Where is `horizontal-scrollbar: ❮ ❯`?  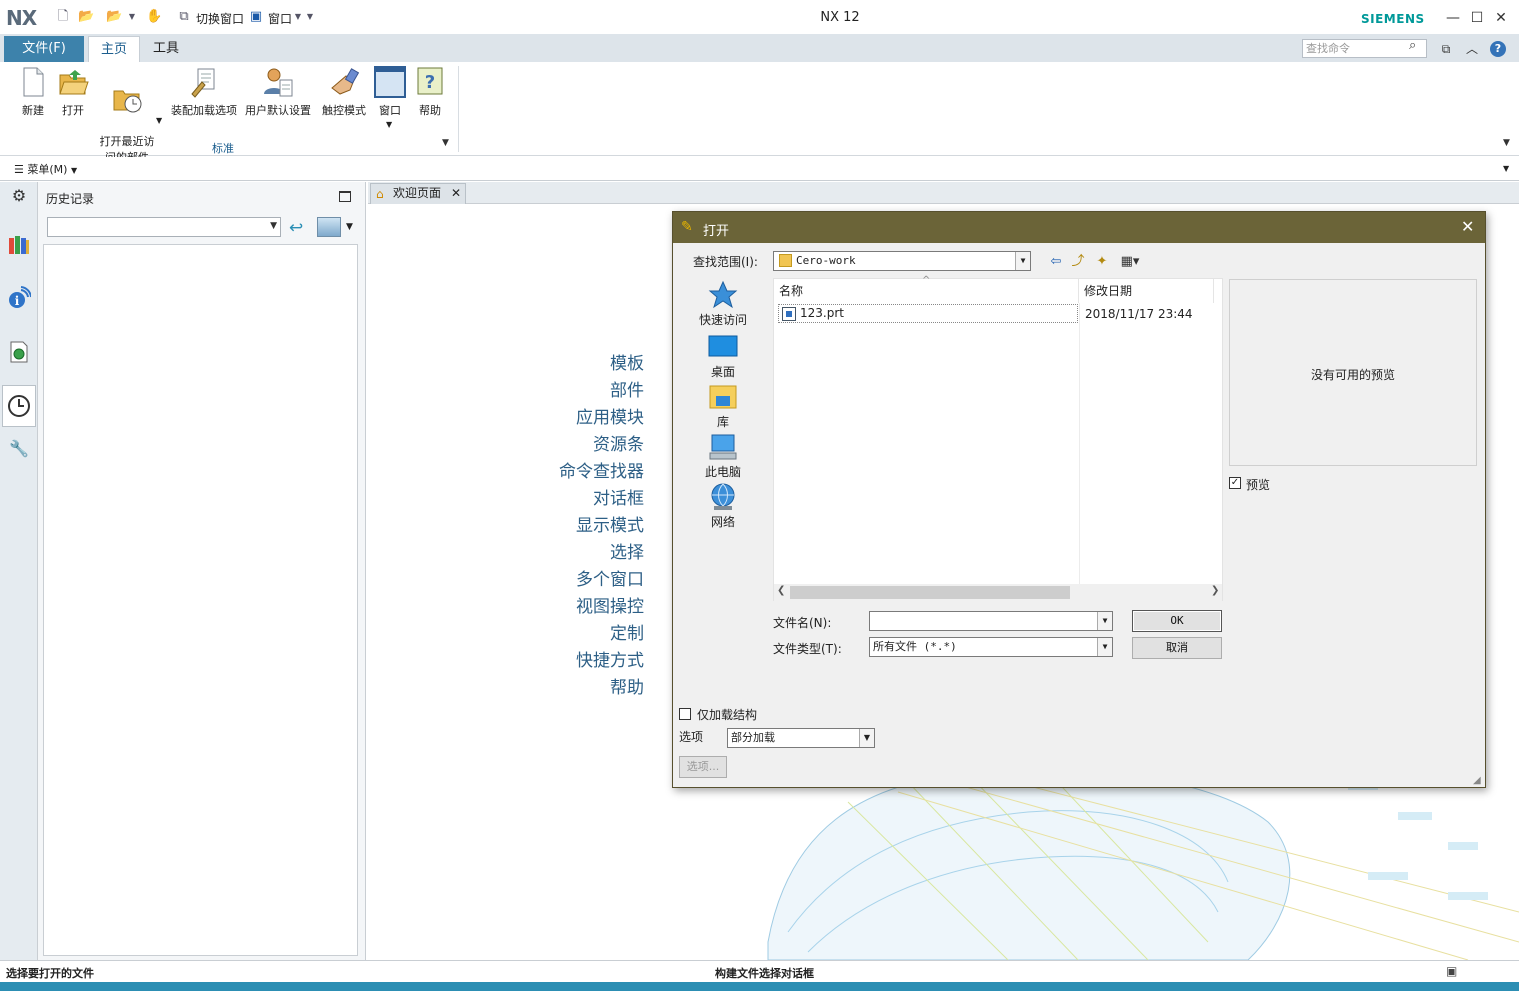 horizontal-scrollbar: ❮ ❯ is located at coordinates (998, 592).